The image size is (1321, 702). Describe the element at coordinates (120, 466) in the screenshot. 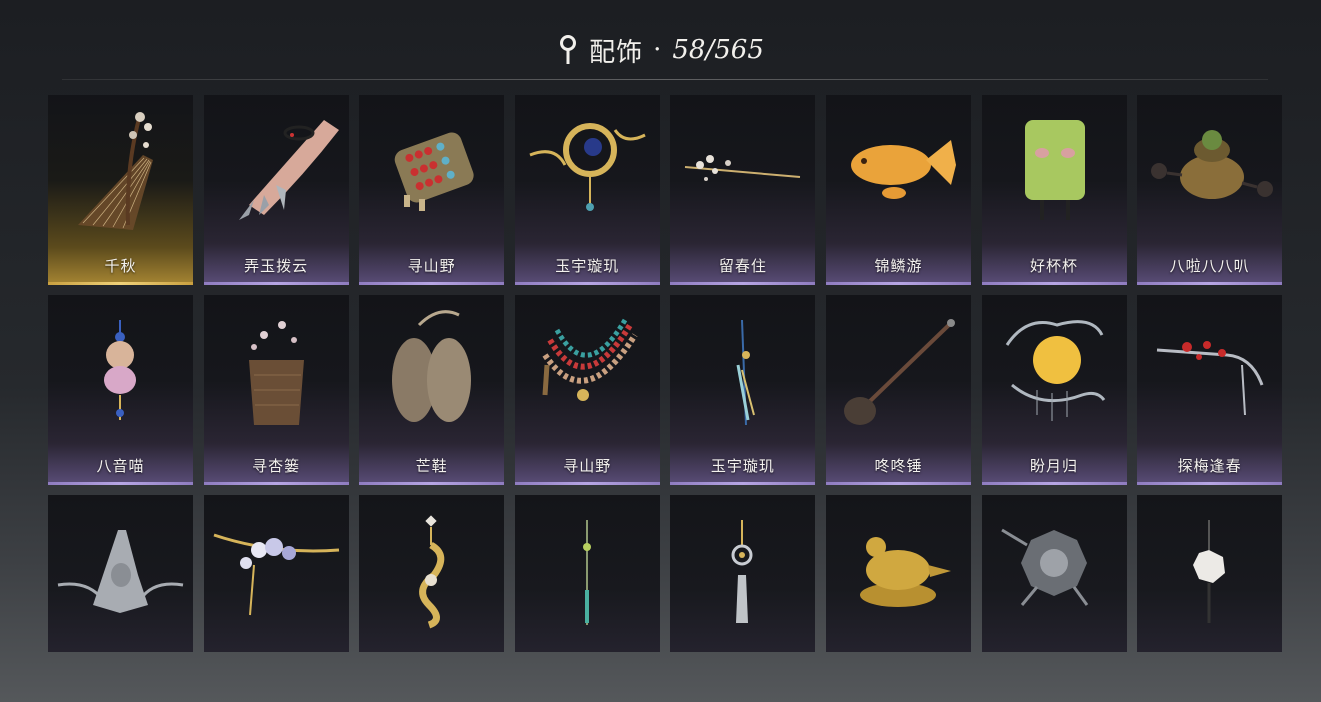

I see `item-label: 八音喵` at that location.